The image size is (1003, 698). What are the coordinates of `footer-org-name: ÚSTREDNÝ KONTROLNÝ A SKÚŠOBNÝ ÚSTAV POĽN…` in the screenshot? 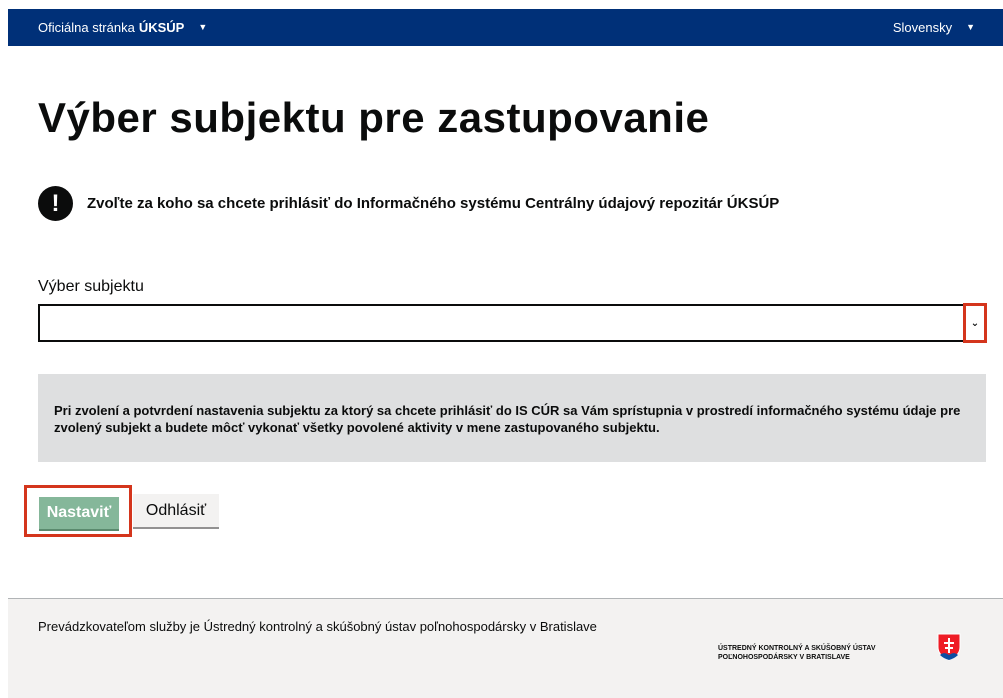 It's located at (797, 653).